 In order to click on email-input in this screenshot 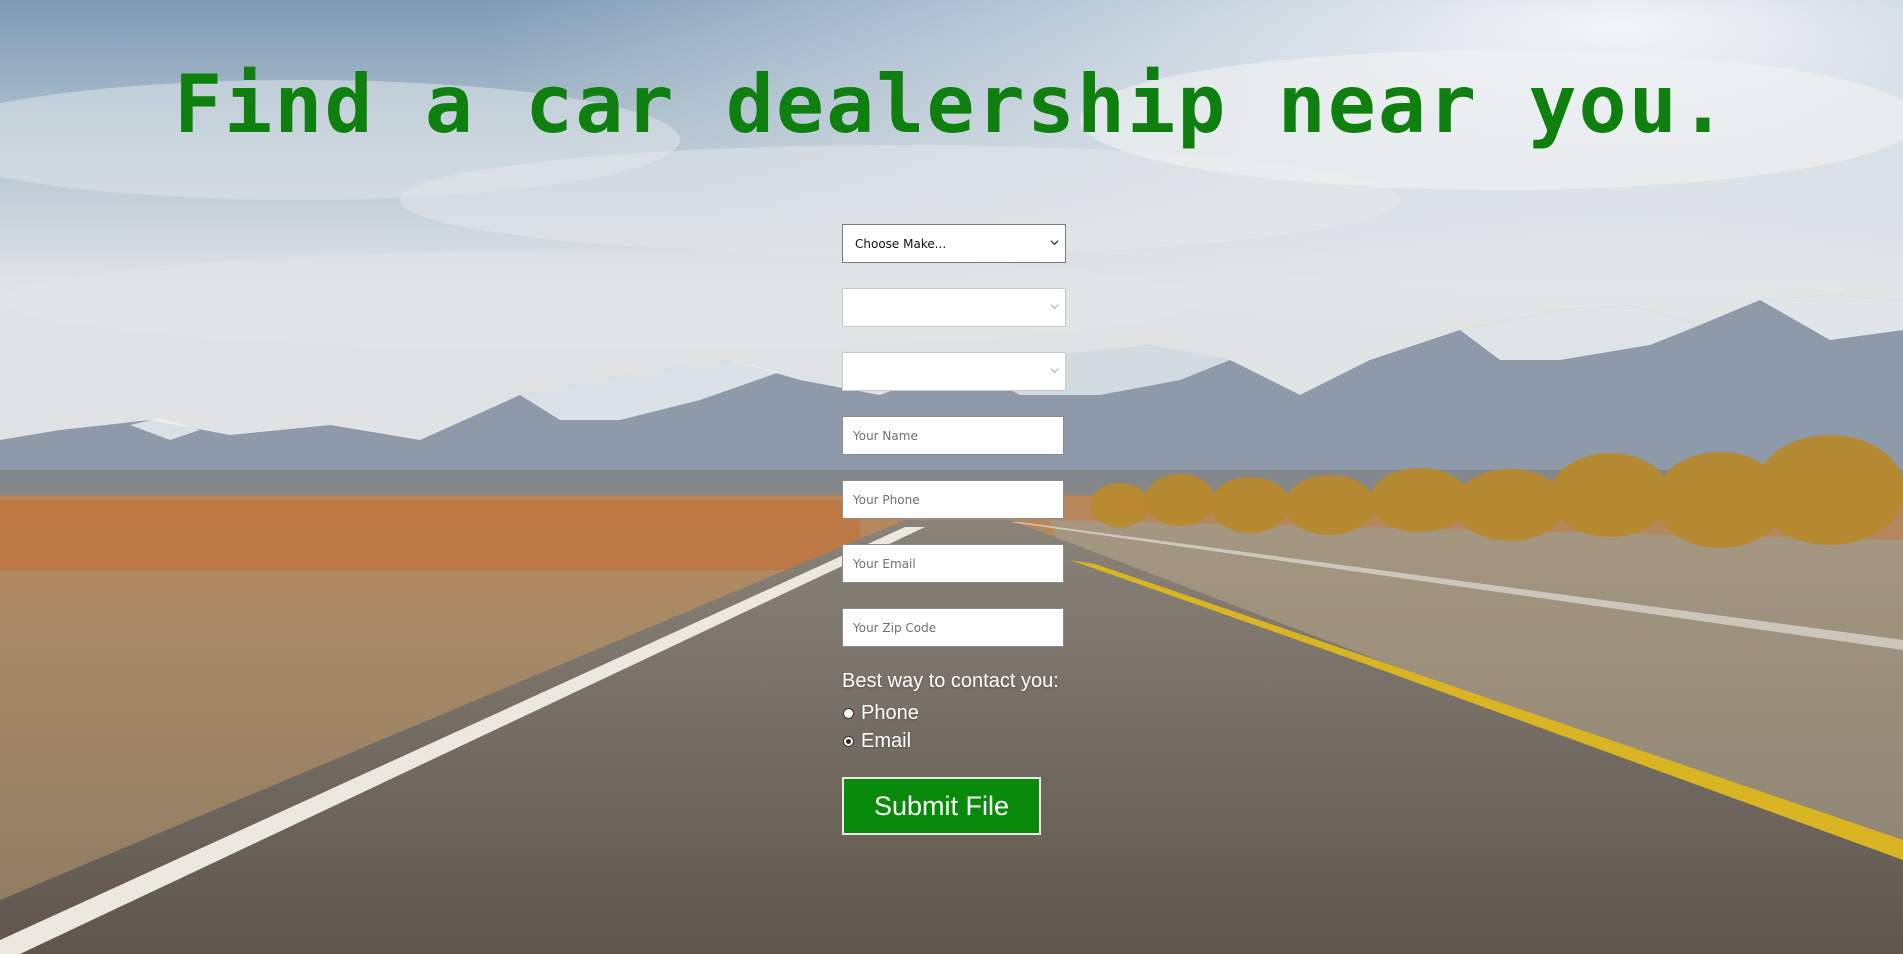, I will do `click(953, 563)`.